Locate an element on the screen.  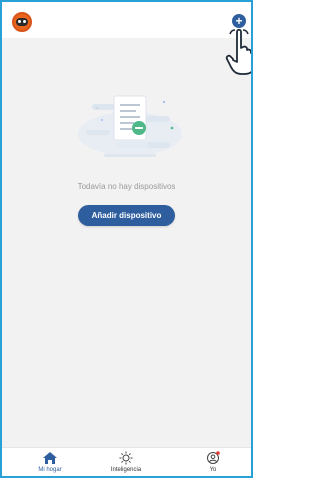
top-bar: + is located at coordinates (126, 20).